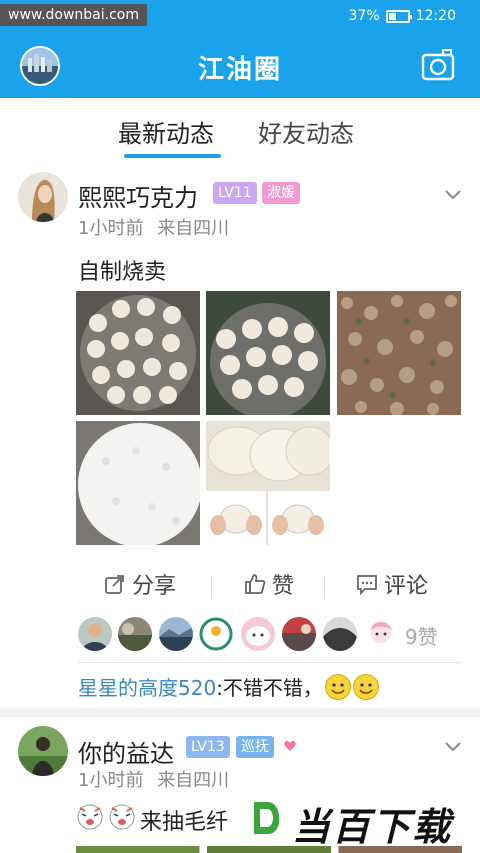 This screenshot has width=480, height=853. I want to click on post-actions: 分享 赞 评论, so click(270, 588).